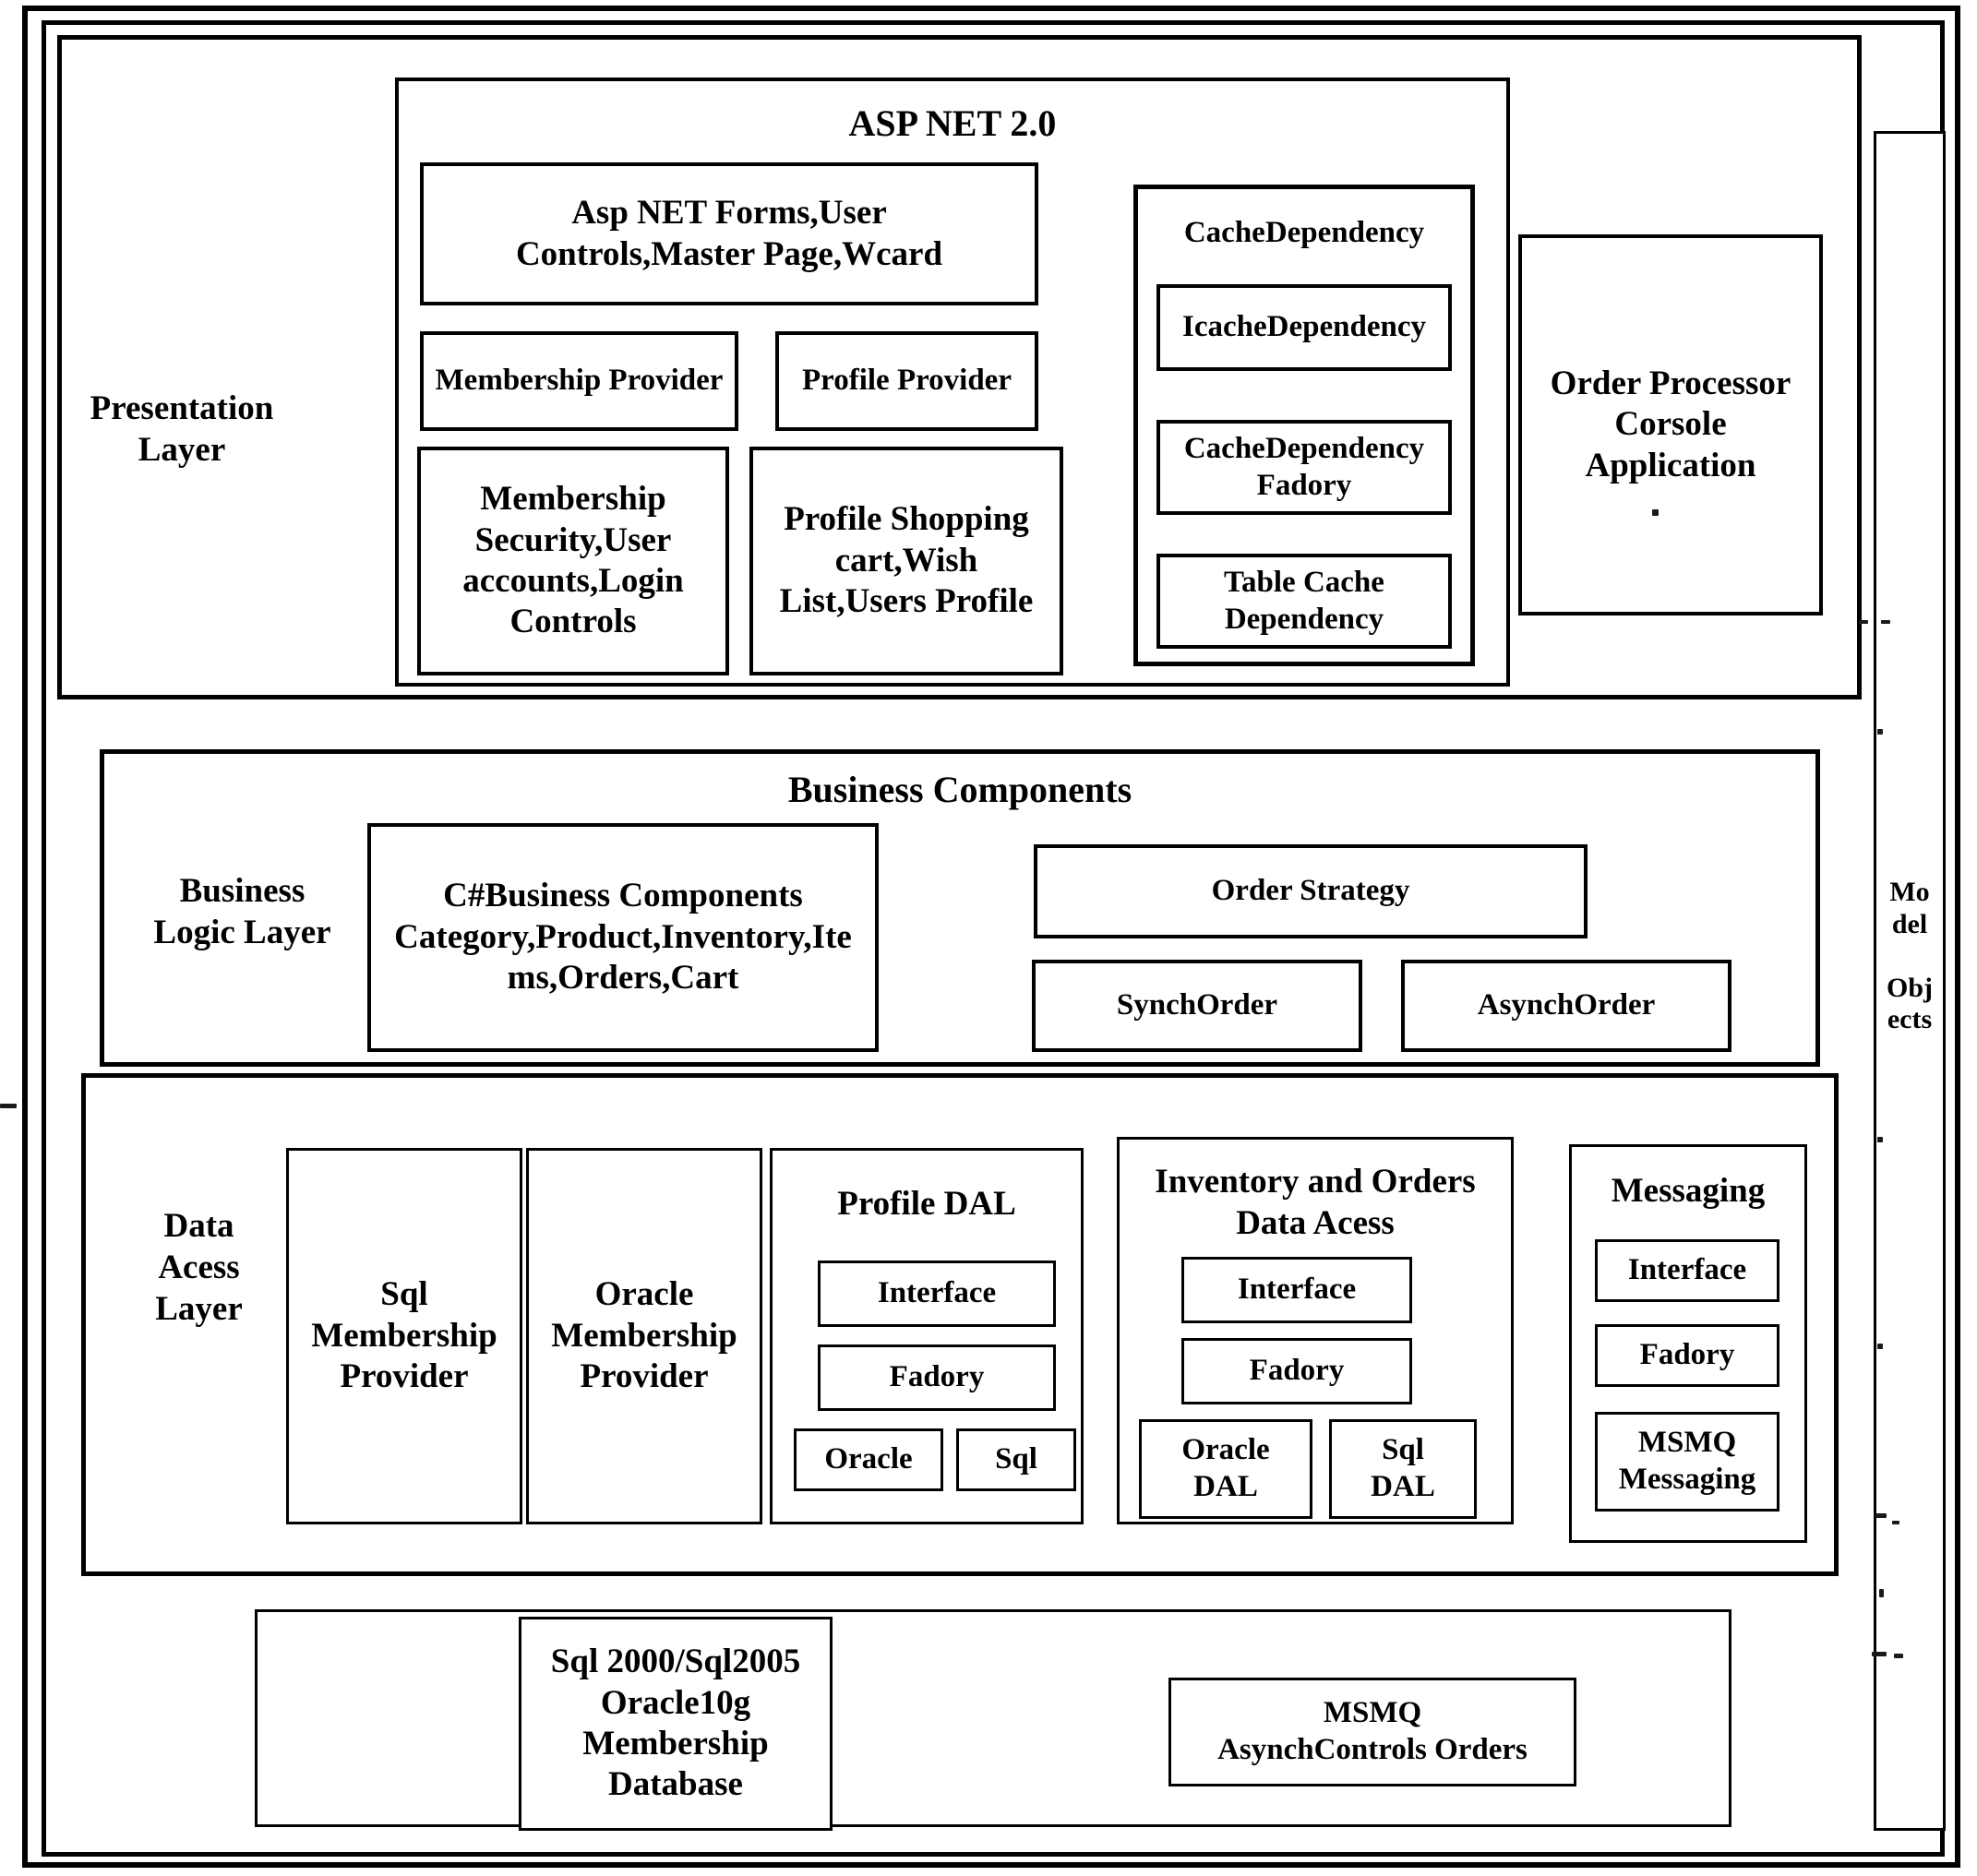 This screenshot has width=1977, height=1876. I want to click on inventory-orders-dal-group-title: Inventory and Orders Data Acess, so click(1315, 1203).